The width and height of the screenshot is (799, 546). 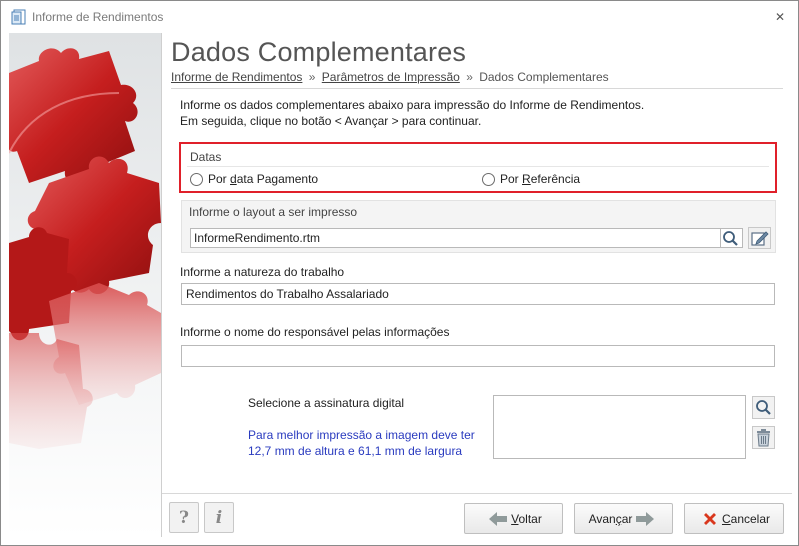 What do you see at coordinates (780, 17) in the screenshot?
I see `close-icon: ✕` at bounding box center [780, 17].